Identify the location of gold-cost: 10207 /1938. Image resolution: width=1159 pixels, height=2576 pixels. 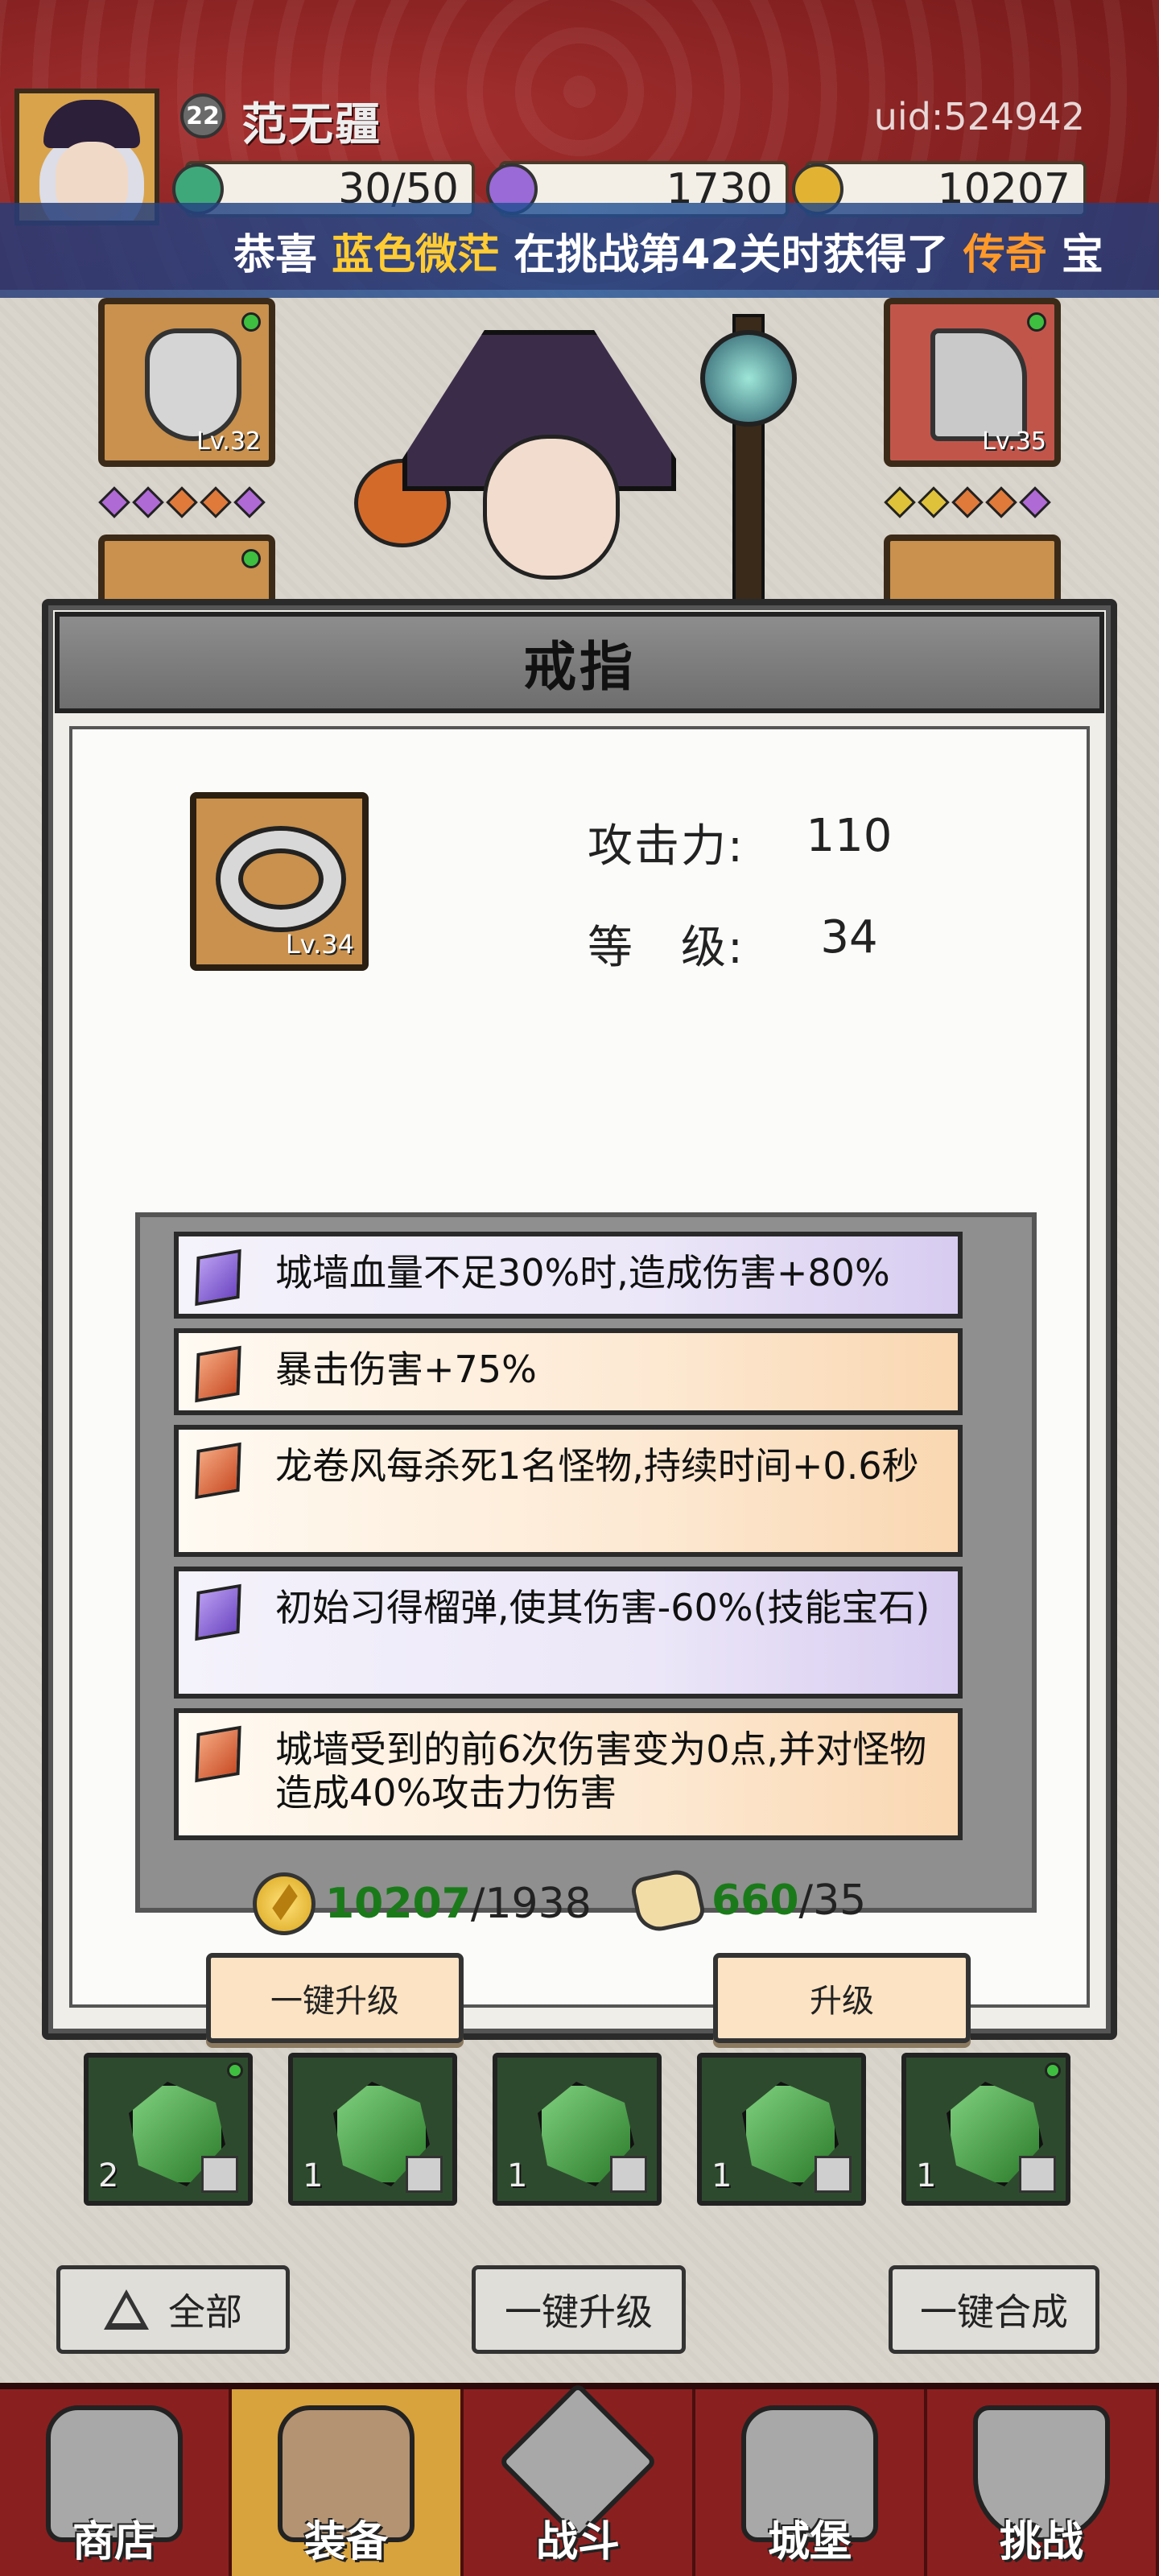
(422, 1903).